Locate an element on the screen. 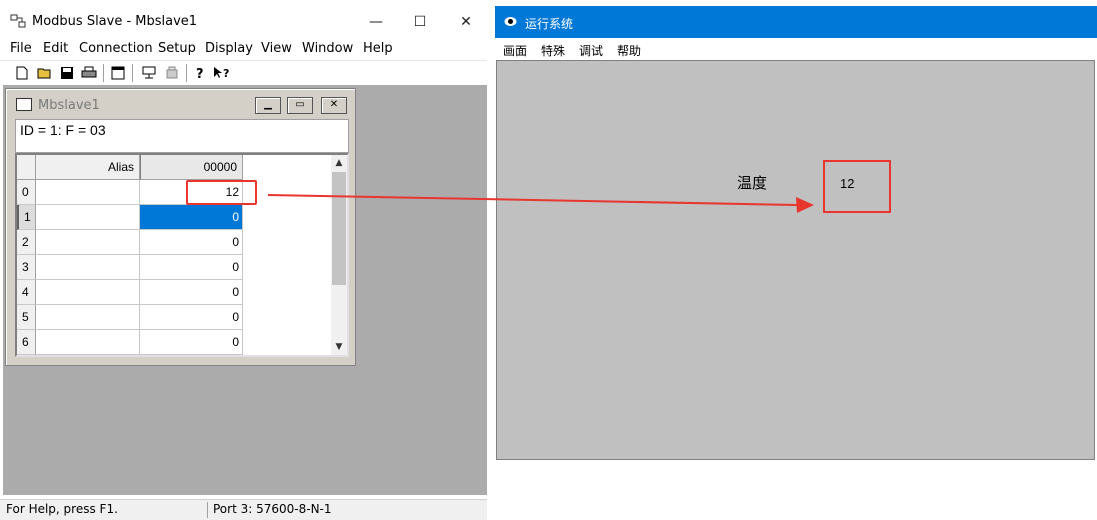  menu-setup: Setup is located at coordinates (177, 48).